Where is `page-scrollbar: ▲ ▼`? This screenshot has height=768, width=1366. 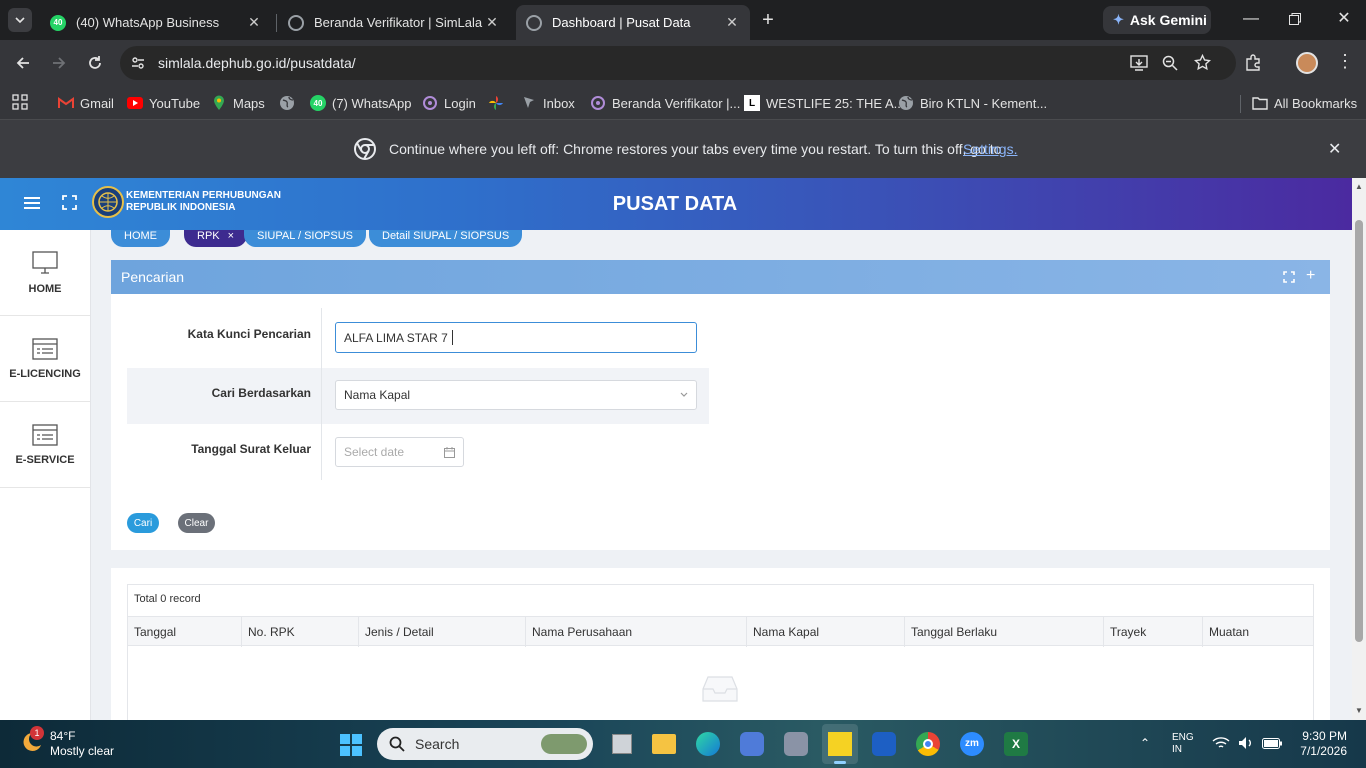 page-scrollbar: ▲ ▼ is located at coordinates (1359, 449).